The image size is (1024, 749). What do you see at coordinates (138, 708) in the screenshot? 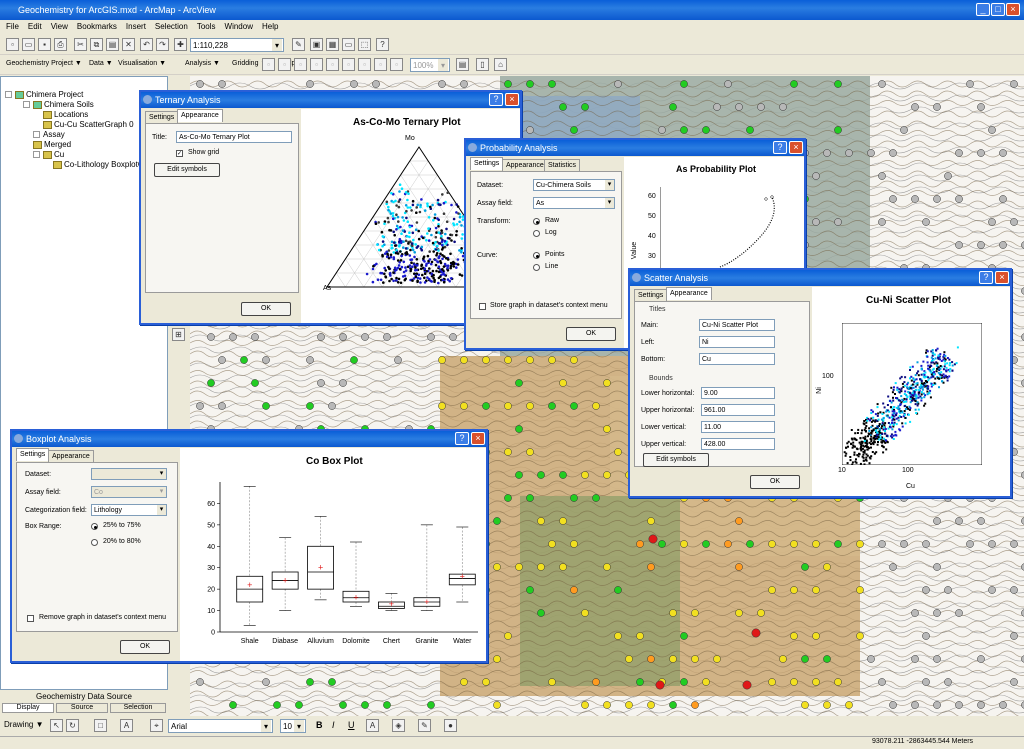
I see `tab-selection: Selection` at bounding box center [138, 708].